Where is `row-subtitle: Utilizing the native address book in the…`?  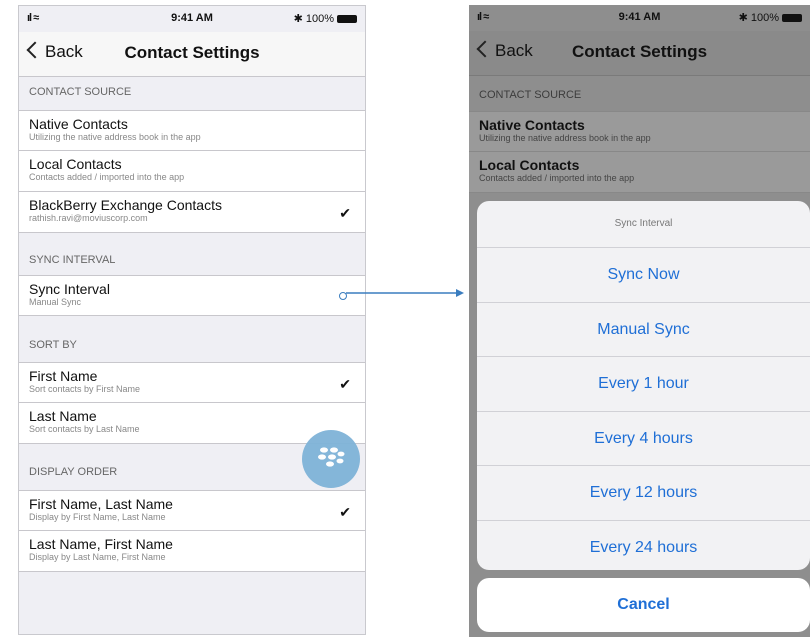 row-subtitle: Utilizing the native address book in the… is located at coordinates (565, 138).